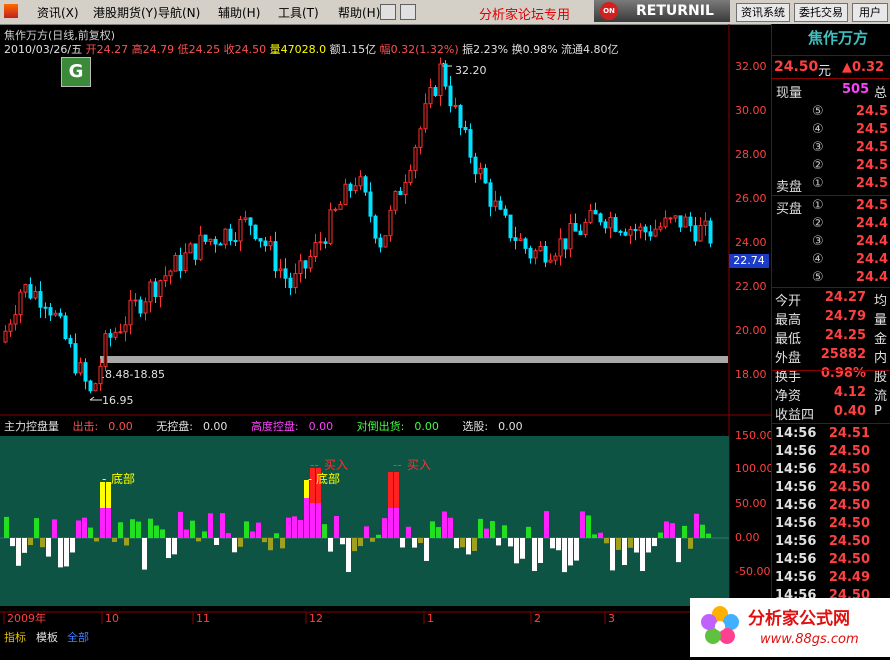 The width and height of the screenshot is (890, 660). Describe the element at coordinates (336, 465) in the screenshot. I see `buy-annotation-1: 买入` at that location.